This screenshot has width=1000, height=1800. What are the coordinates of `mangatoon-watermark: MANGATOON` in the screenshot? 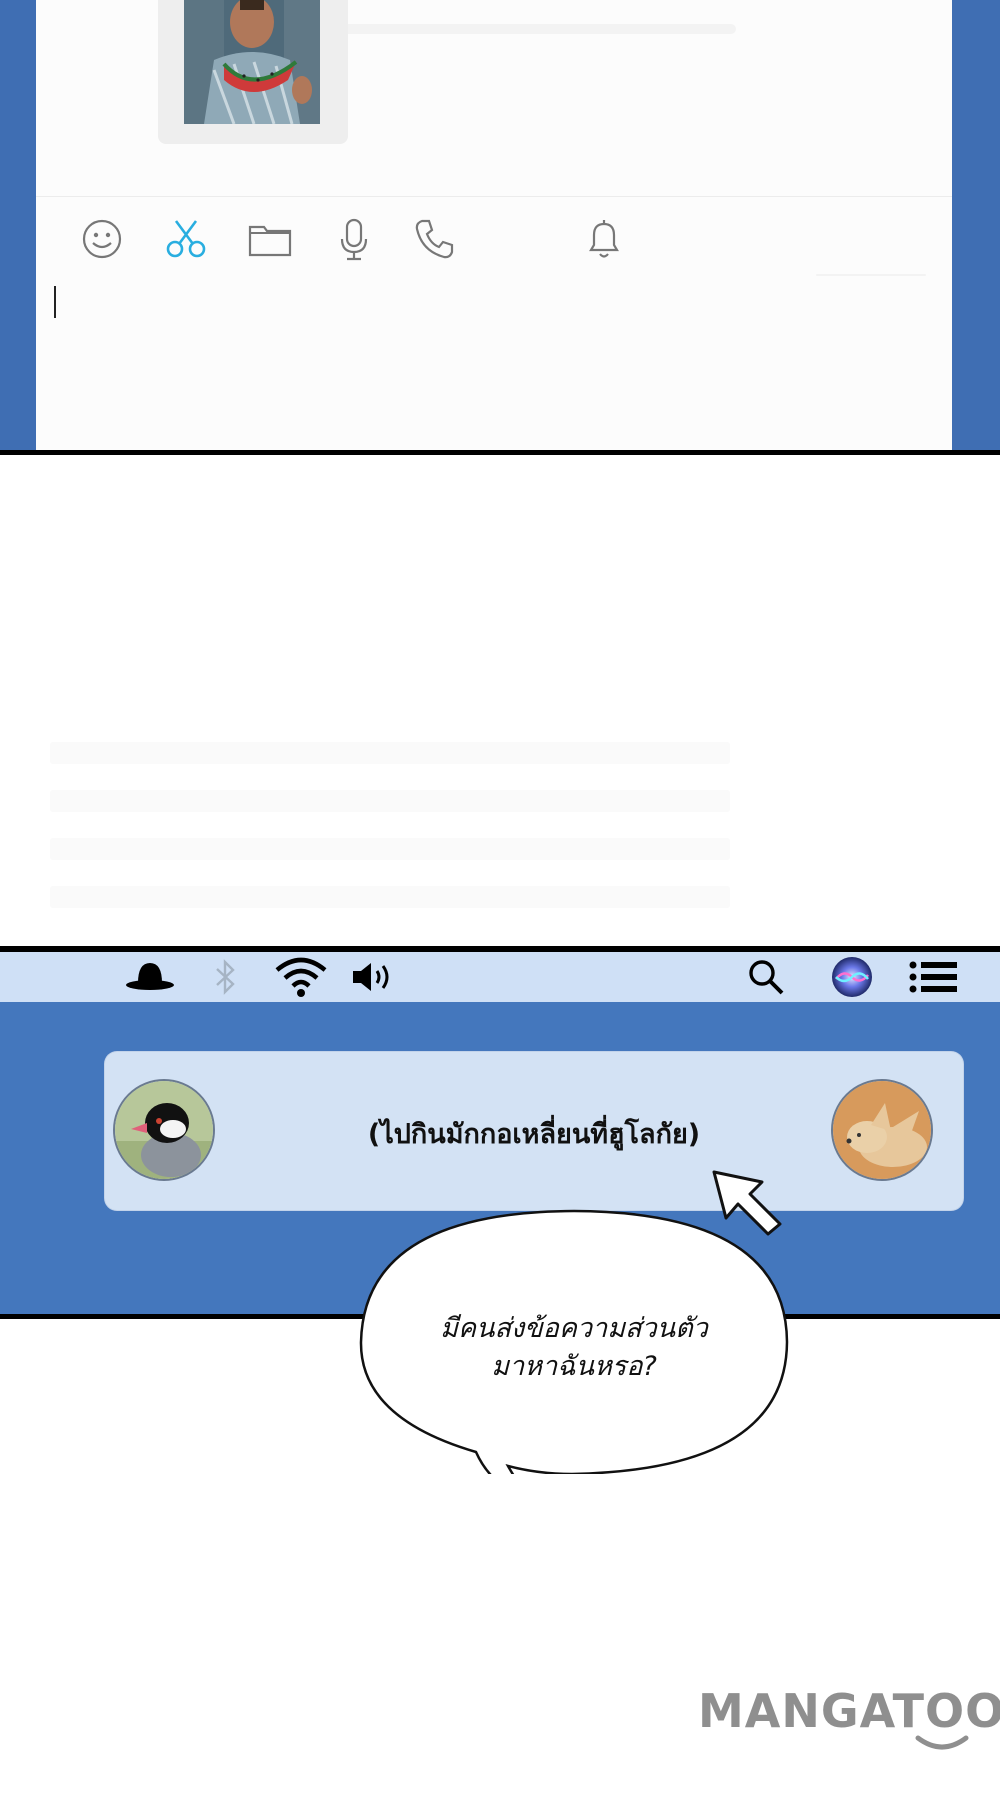 It's located at (849, 1719).